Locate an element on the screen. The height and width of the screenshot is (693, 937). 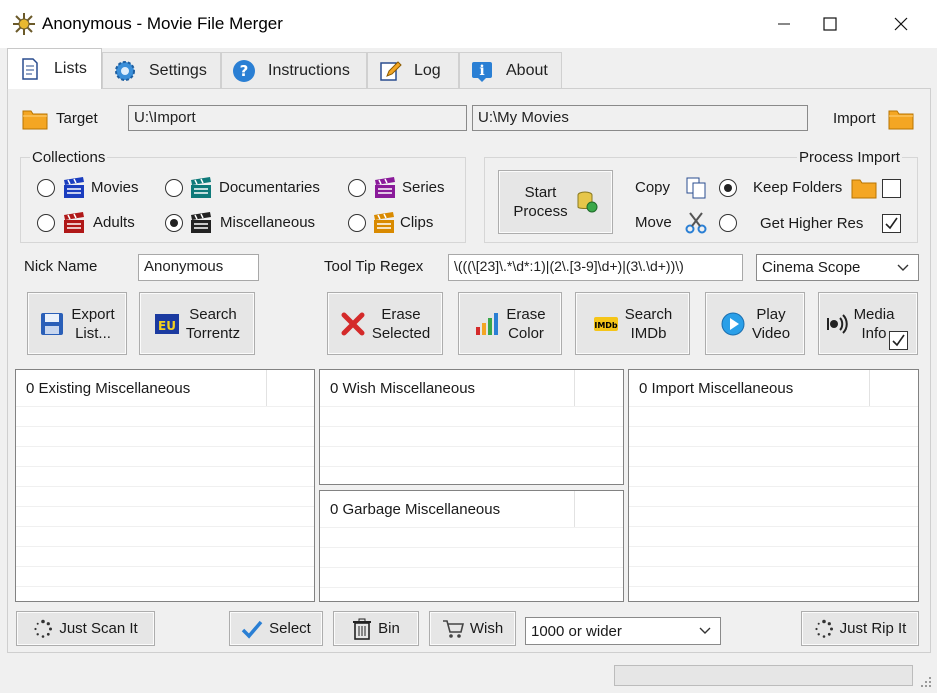
copy-icon is located at coordinates (696, 188).